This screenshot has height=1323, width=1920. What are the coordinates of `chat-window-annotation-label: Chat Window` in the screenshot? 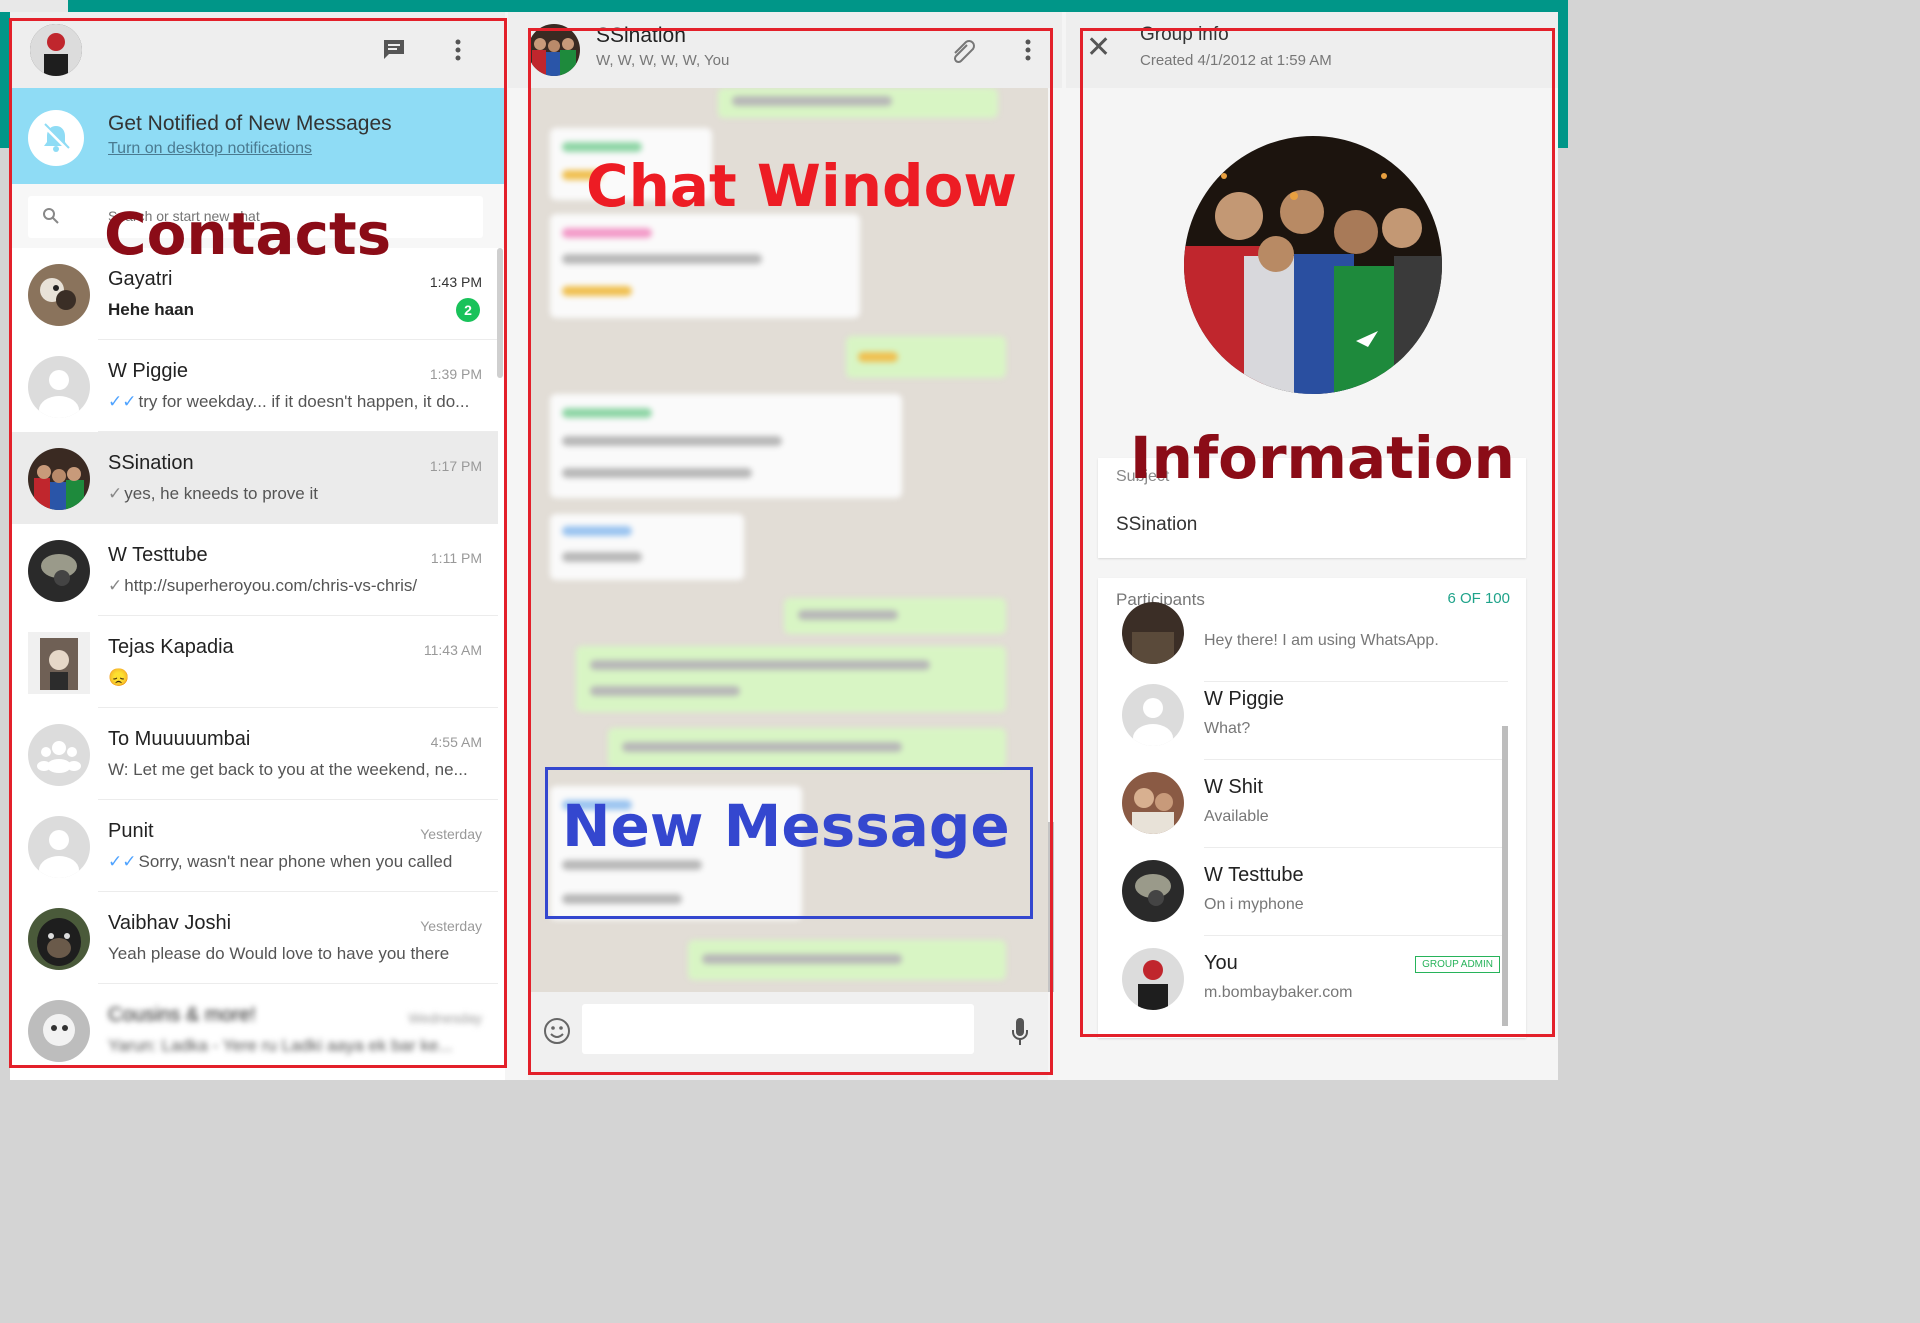 It's located at (802, 186).